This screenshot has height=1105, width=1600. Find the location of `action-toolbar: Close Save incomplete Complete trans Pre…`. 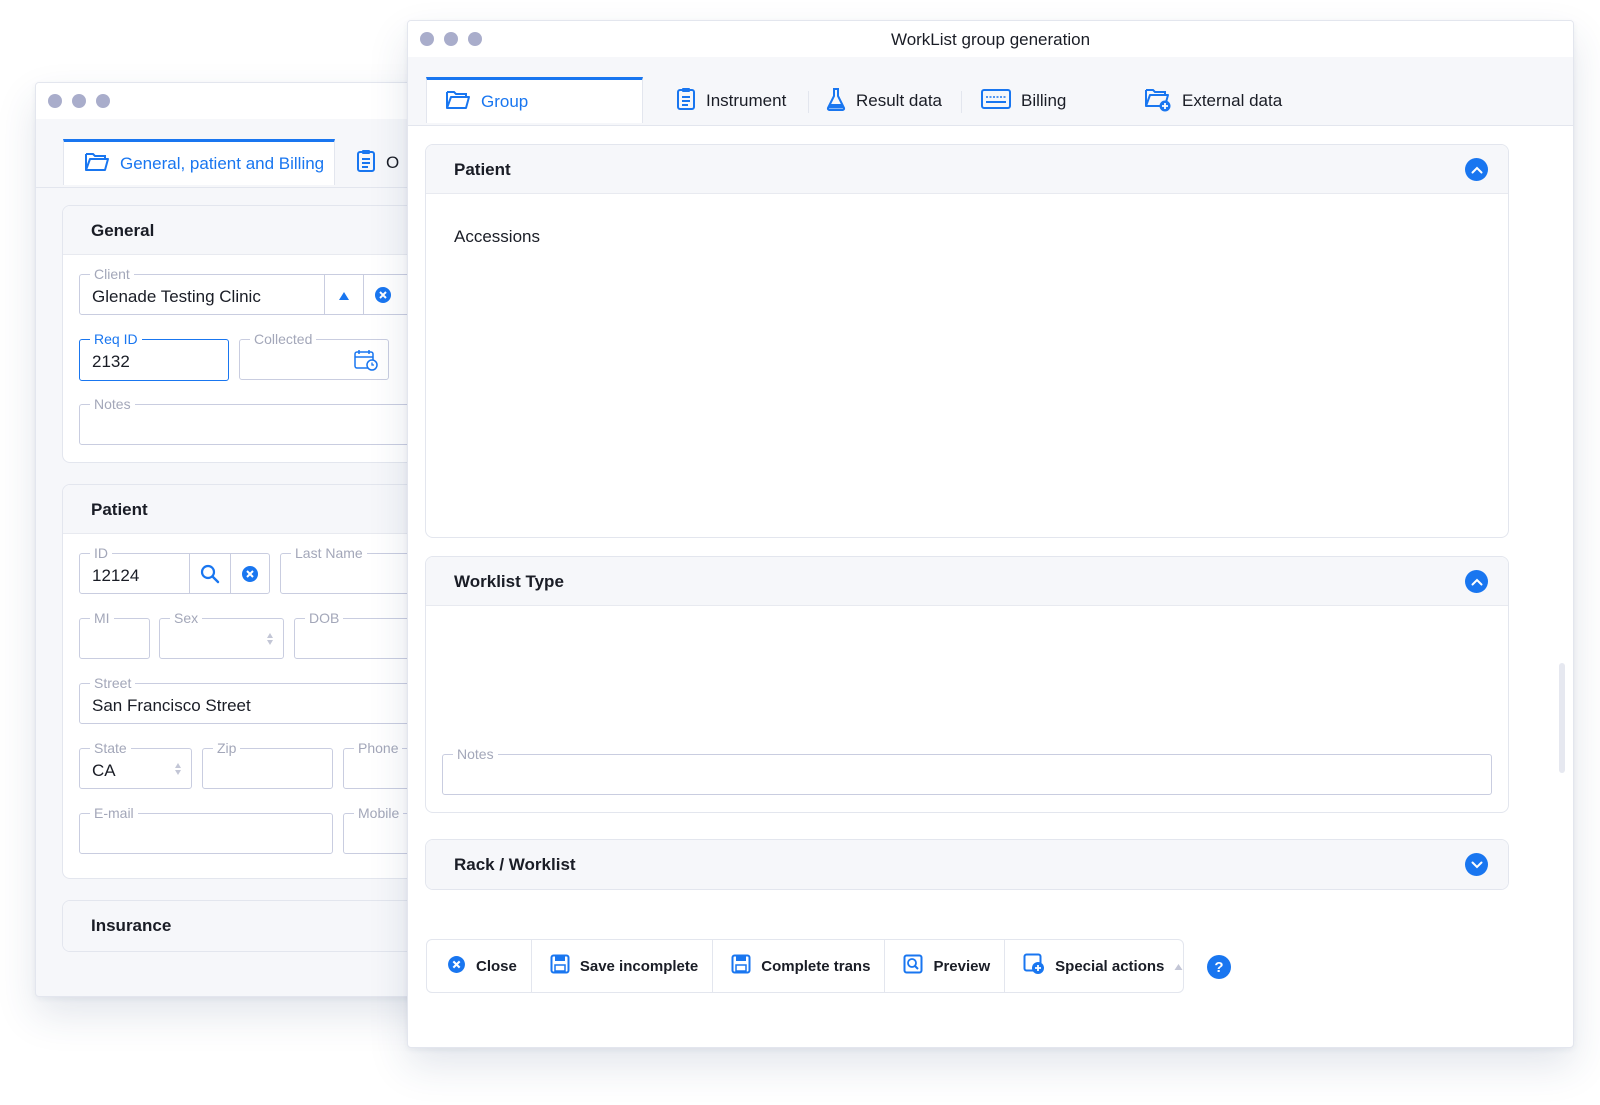

action-toolbar: Close Save incomplete Complete trans Pre… is located at coordinates (805, 966).